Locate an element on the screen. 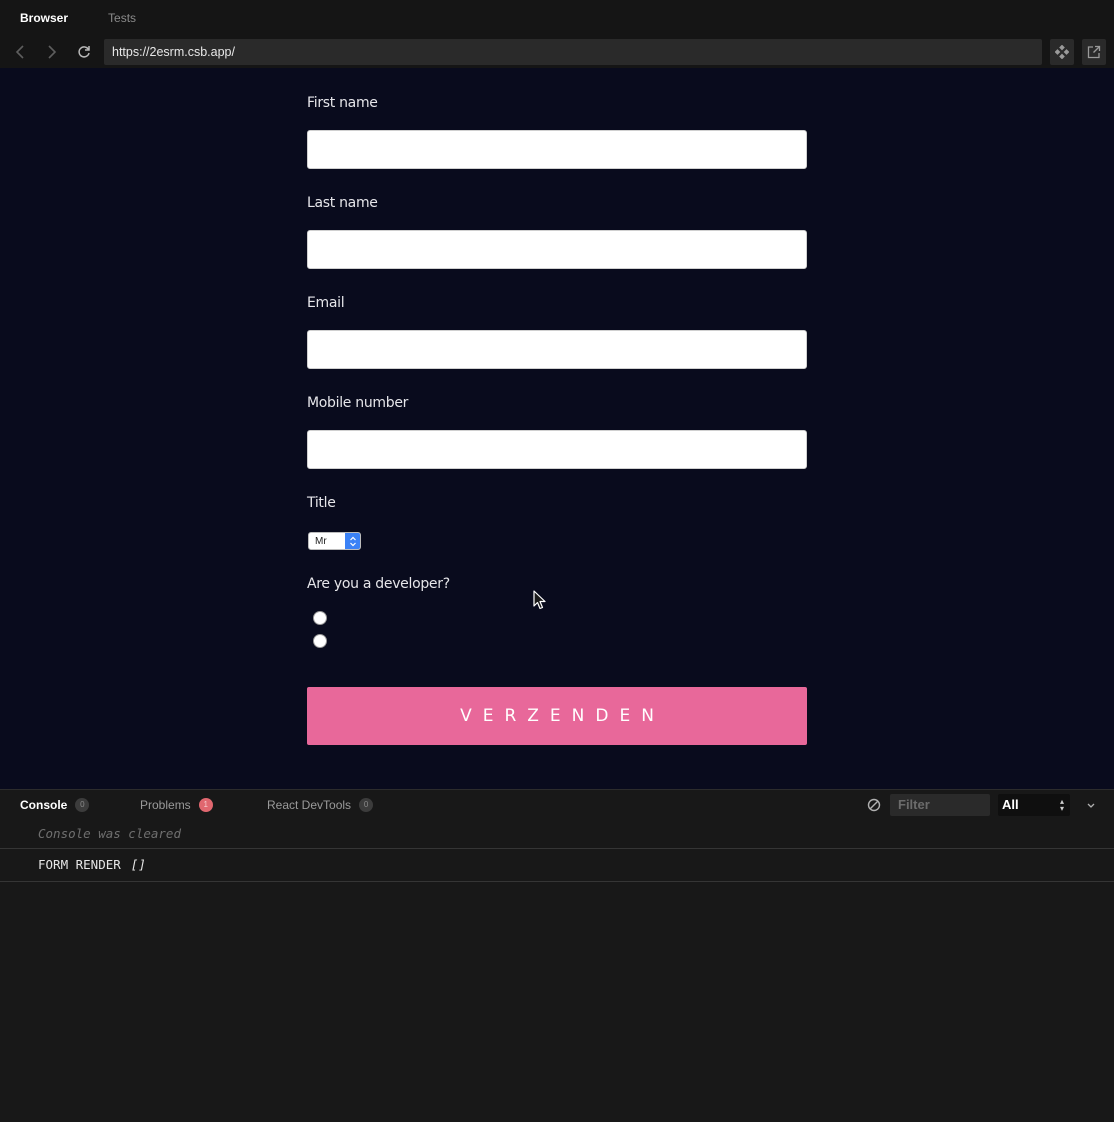 The width and height of the screenshot is (1114, 1122). tab-react-devtools-label: React DevTools is located at coordinates (309, 805).